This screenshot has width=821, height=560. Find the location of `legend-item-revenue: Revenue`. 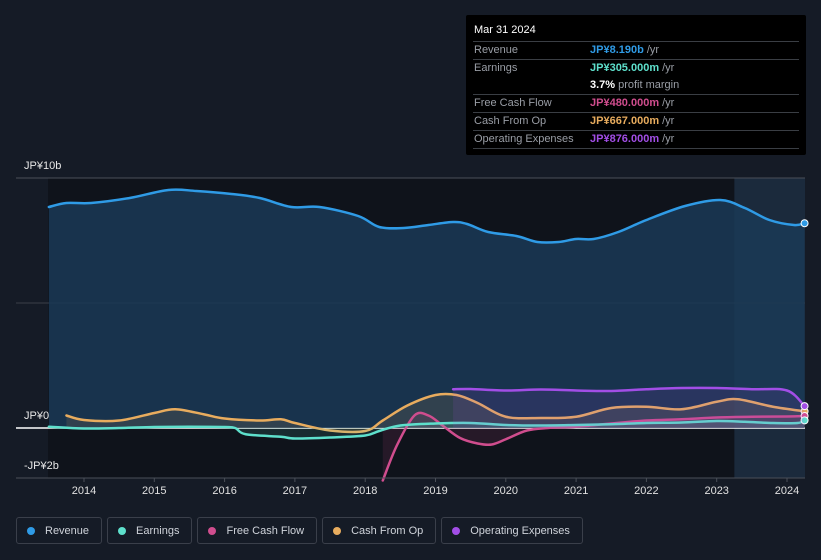

legend-item-revenue: Revenue is located at coordinates (59, 530).